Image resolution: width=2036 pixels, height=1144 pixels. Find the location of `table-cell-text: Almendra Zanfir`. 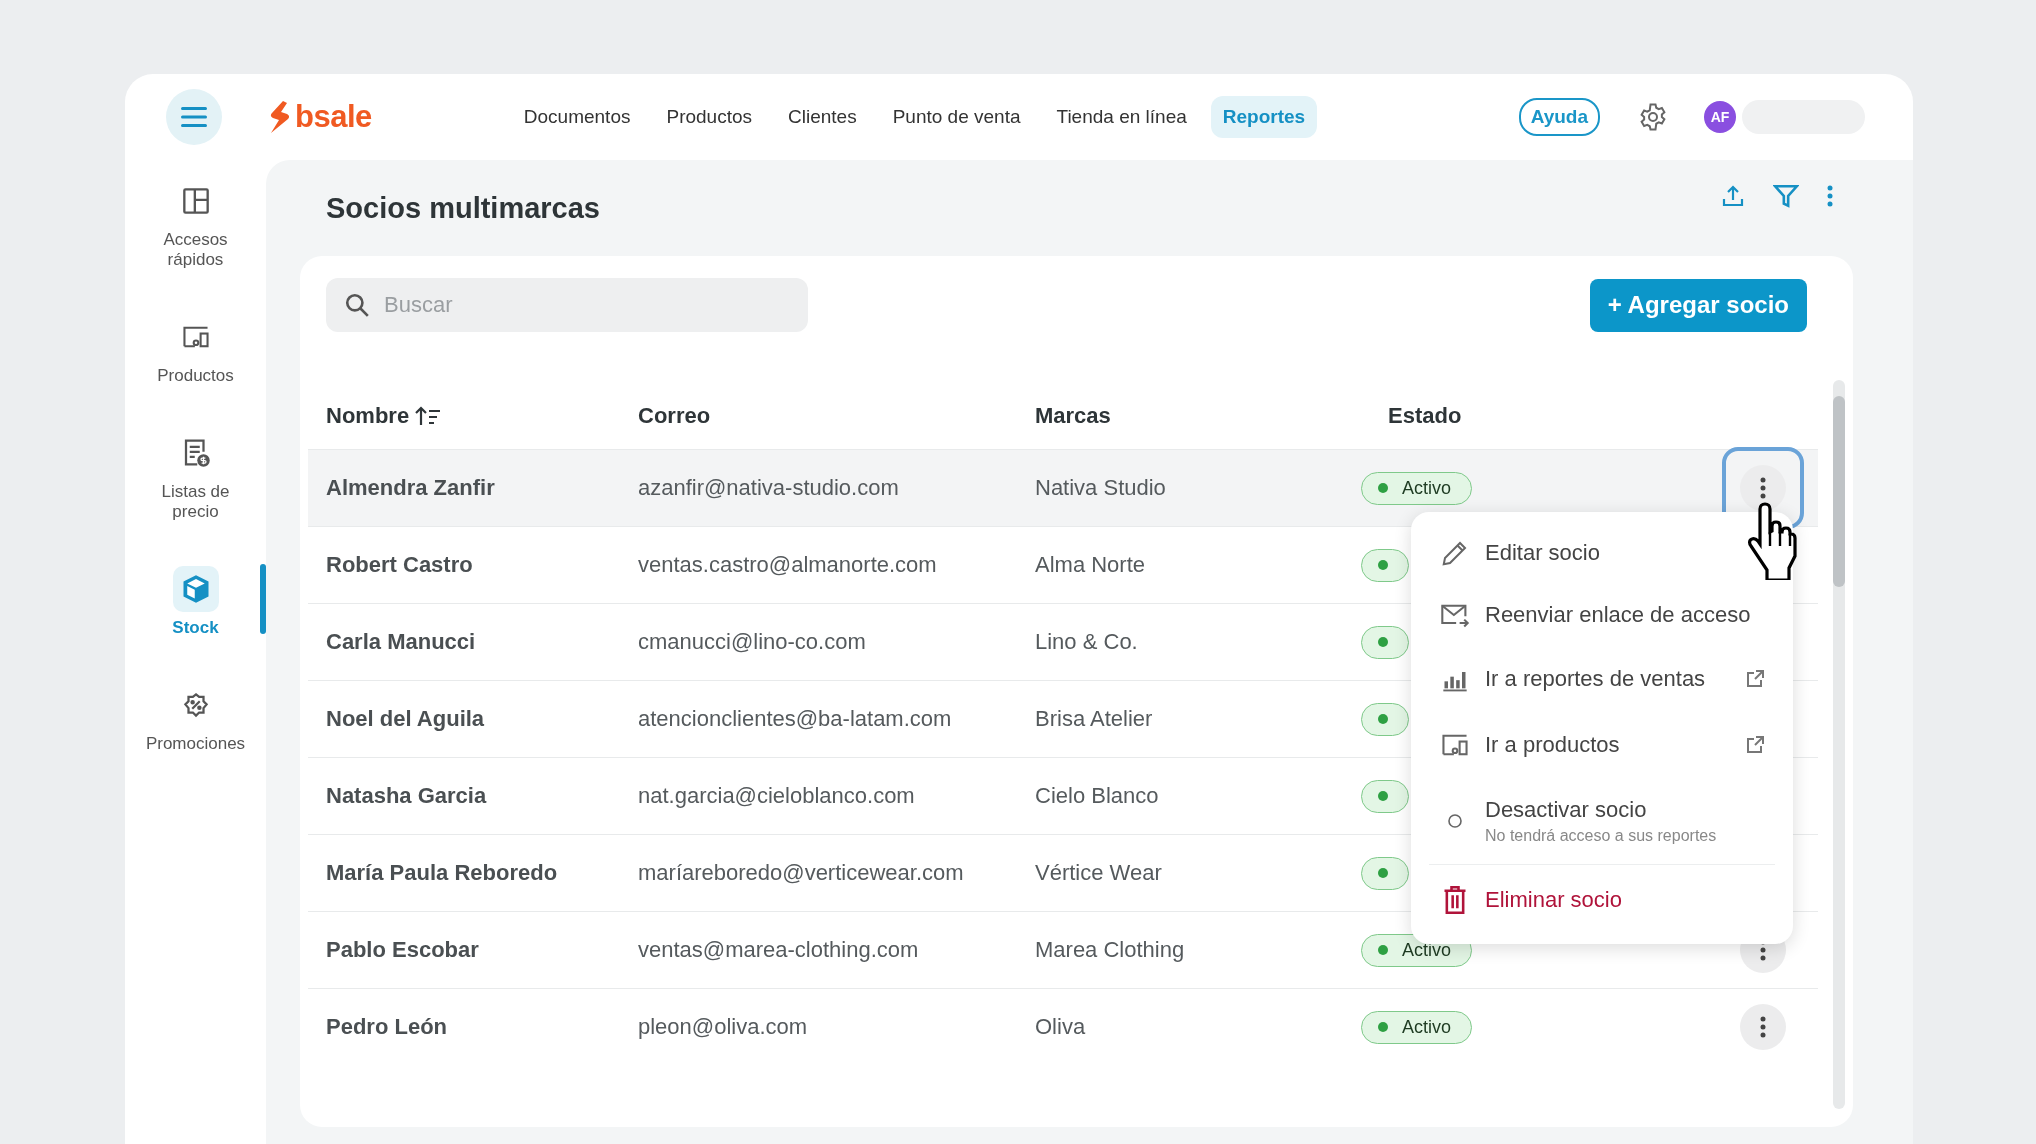

table-cell-text: Almendra Zanfir is located at coordinates (411, 488).